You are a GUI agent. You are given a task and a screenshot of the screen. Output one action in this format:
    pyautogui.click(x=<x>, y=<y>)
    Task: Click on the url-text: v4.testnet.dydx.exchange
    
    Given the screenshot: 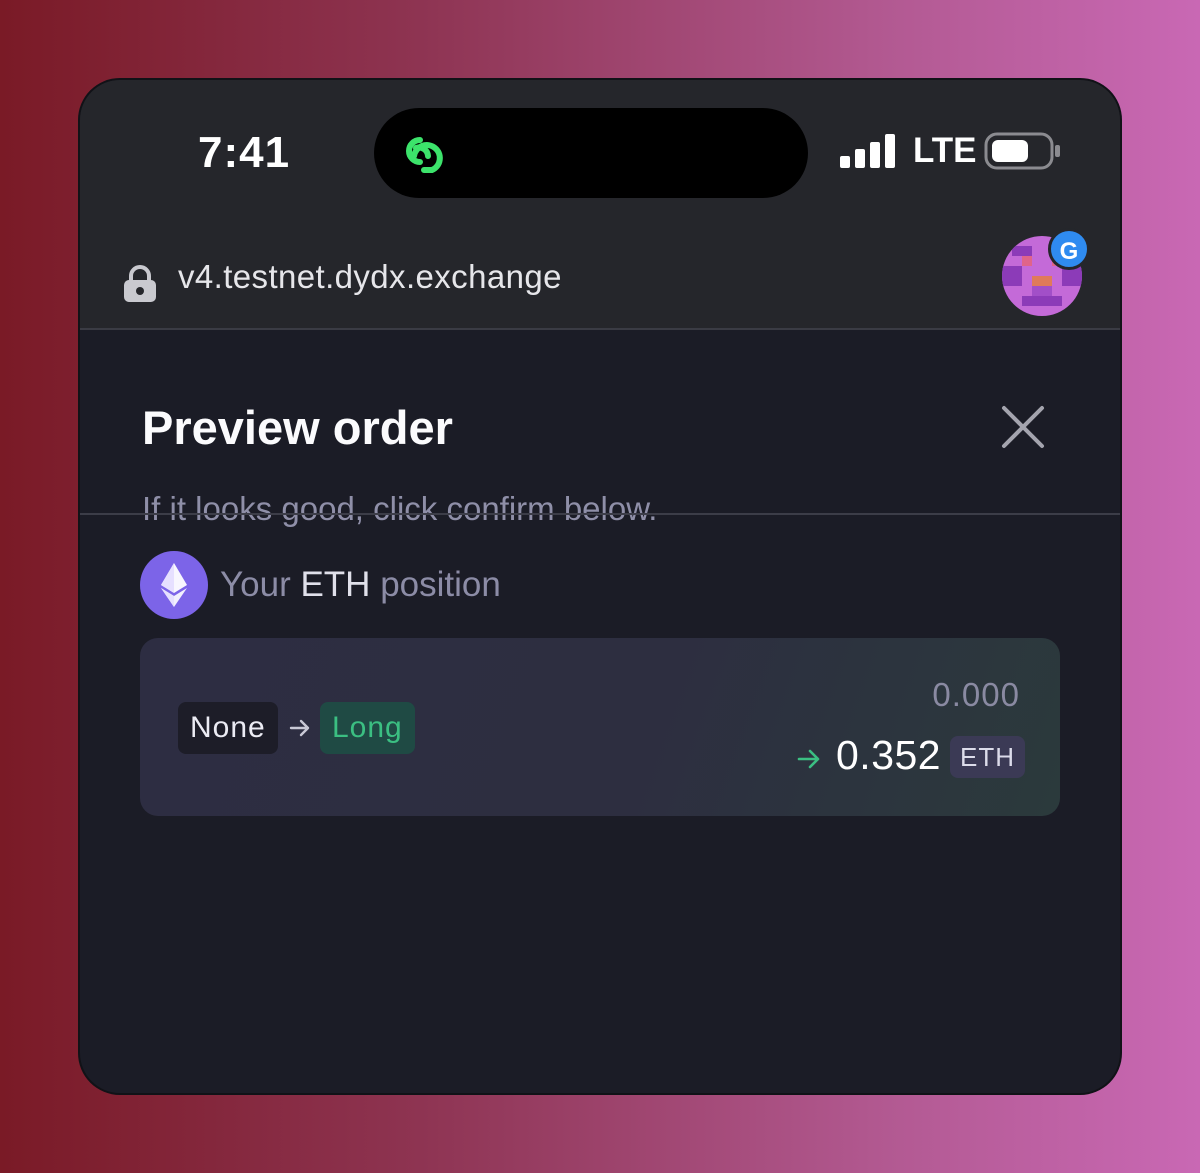 What is the action you would take?
    pyautogui.click(x=370, y=277)
    